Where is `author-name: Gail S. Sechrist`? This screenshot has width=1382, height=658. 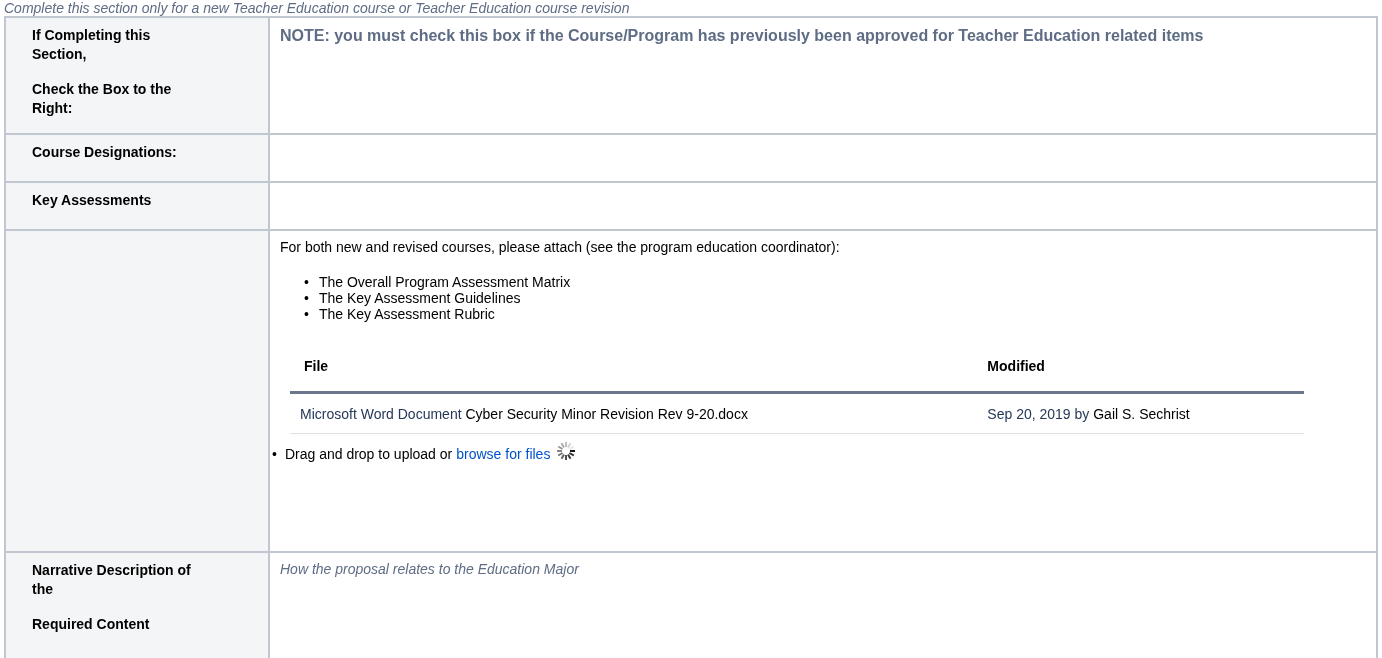
author-name: Gail S. Sechrist is located at coordinates (1141, 414).